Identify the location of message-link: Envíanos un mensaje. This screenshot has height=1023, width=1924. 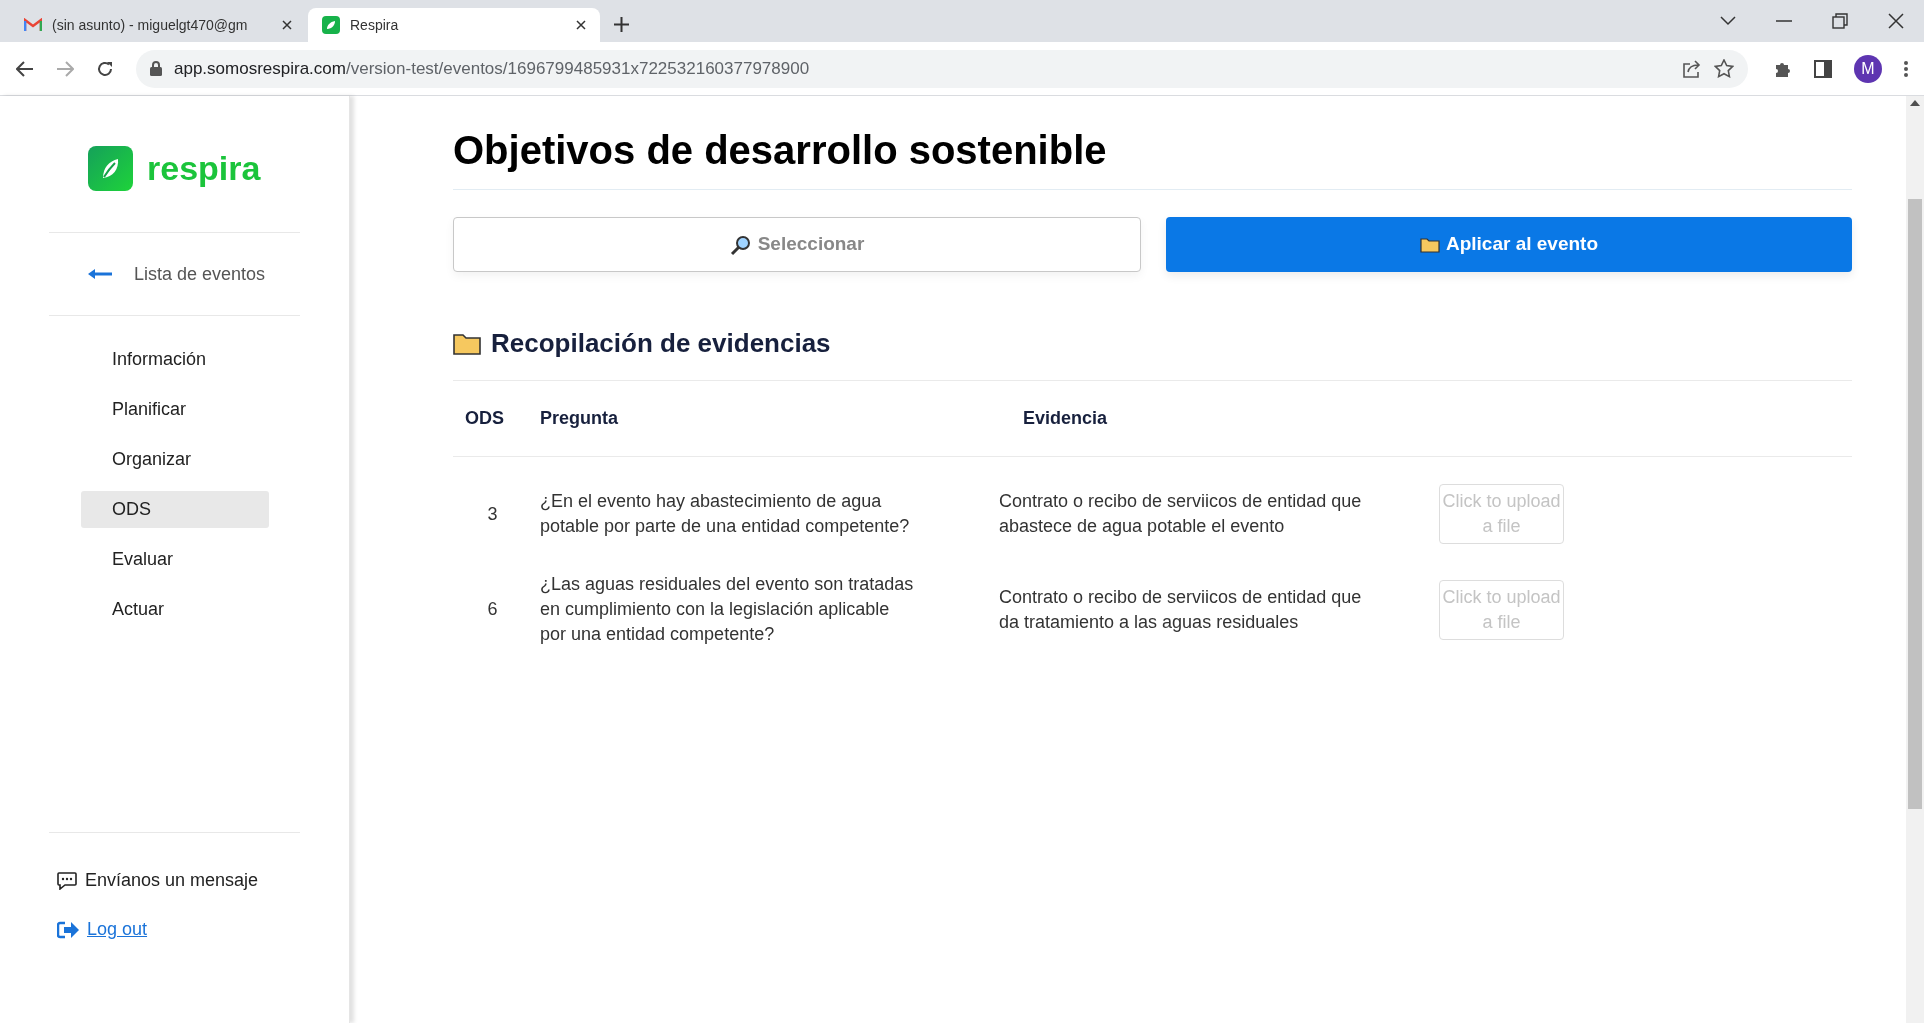
(203, 880).